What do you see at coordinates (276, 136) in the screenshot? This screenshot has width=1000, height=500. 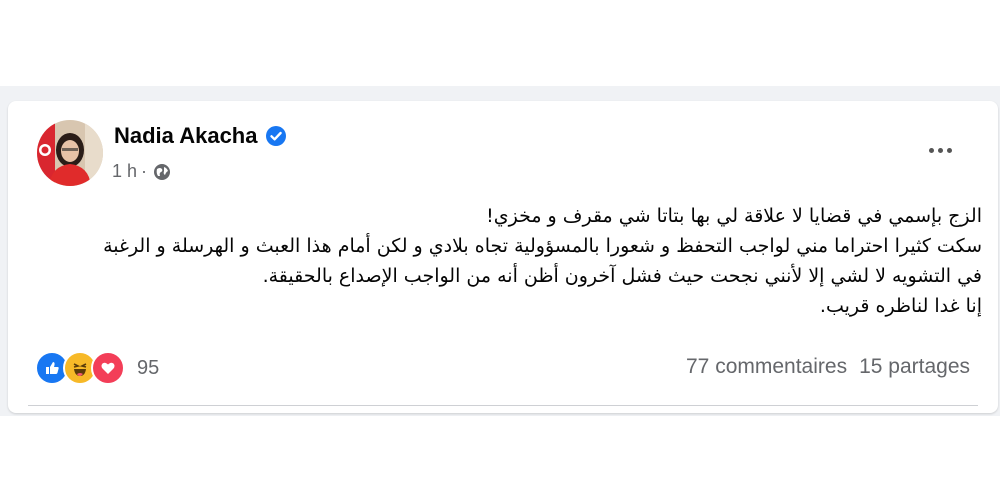 I see `verified-badge-icon` at bounding box center [276, 136].